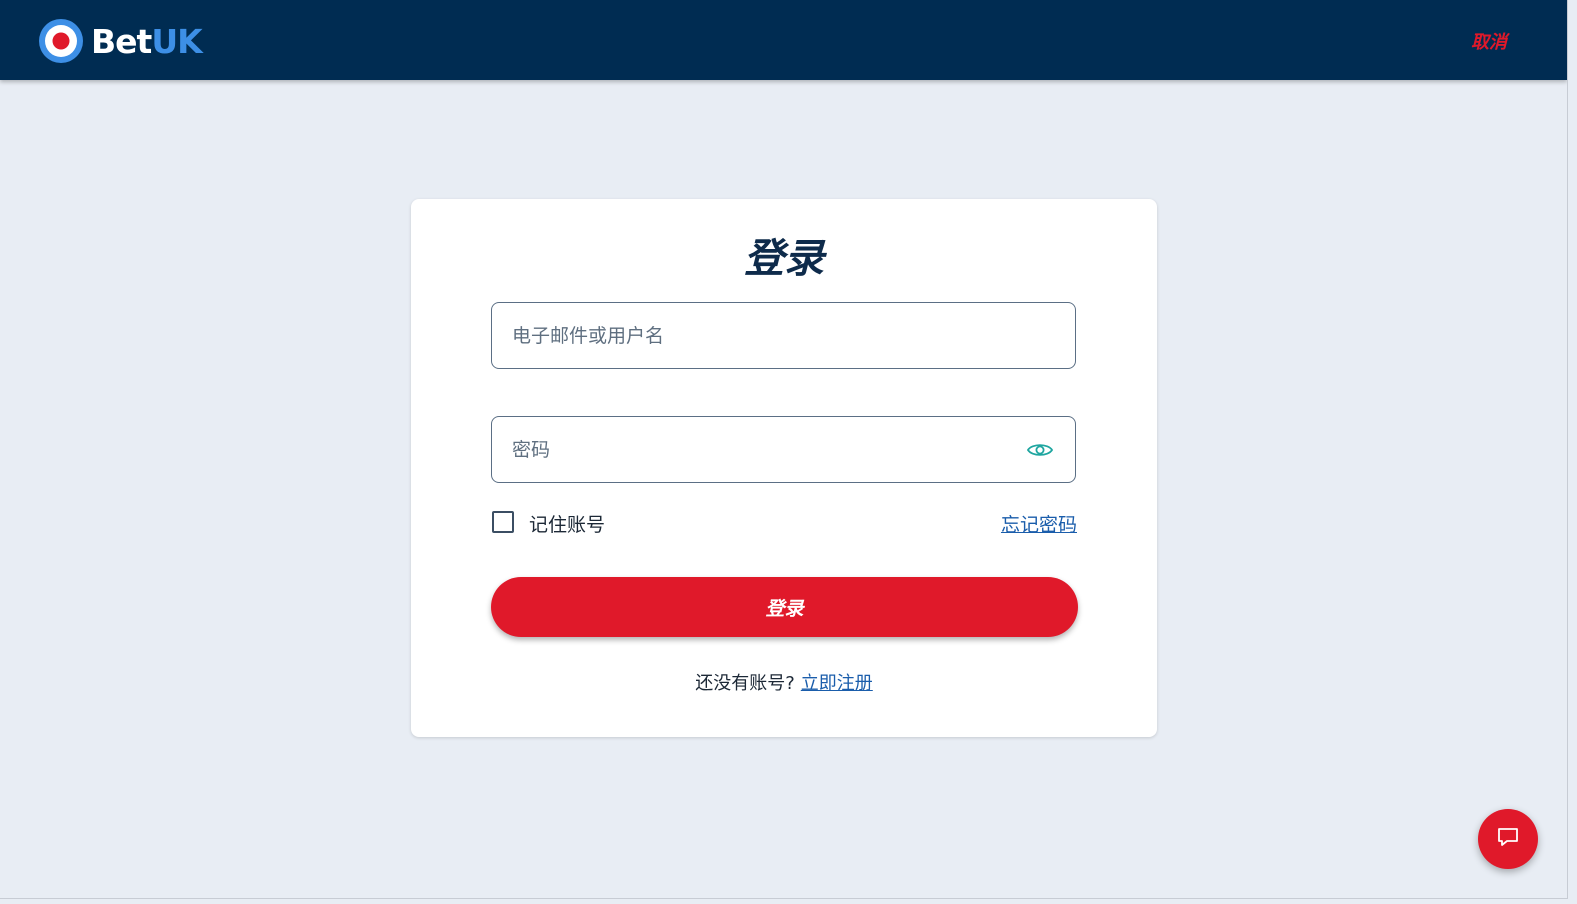  I want to click on email-input, so click(783, 335).